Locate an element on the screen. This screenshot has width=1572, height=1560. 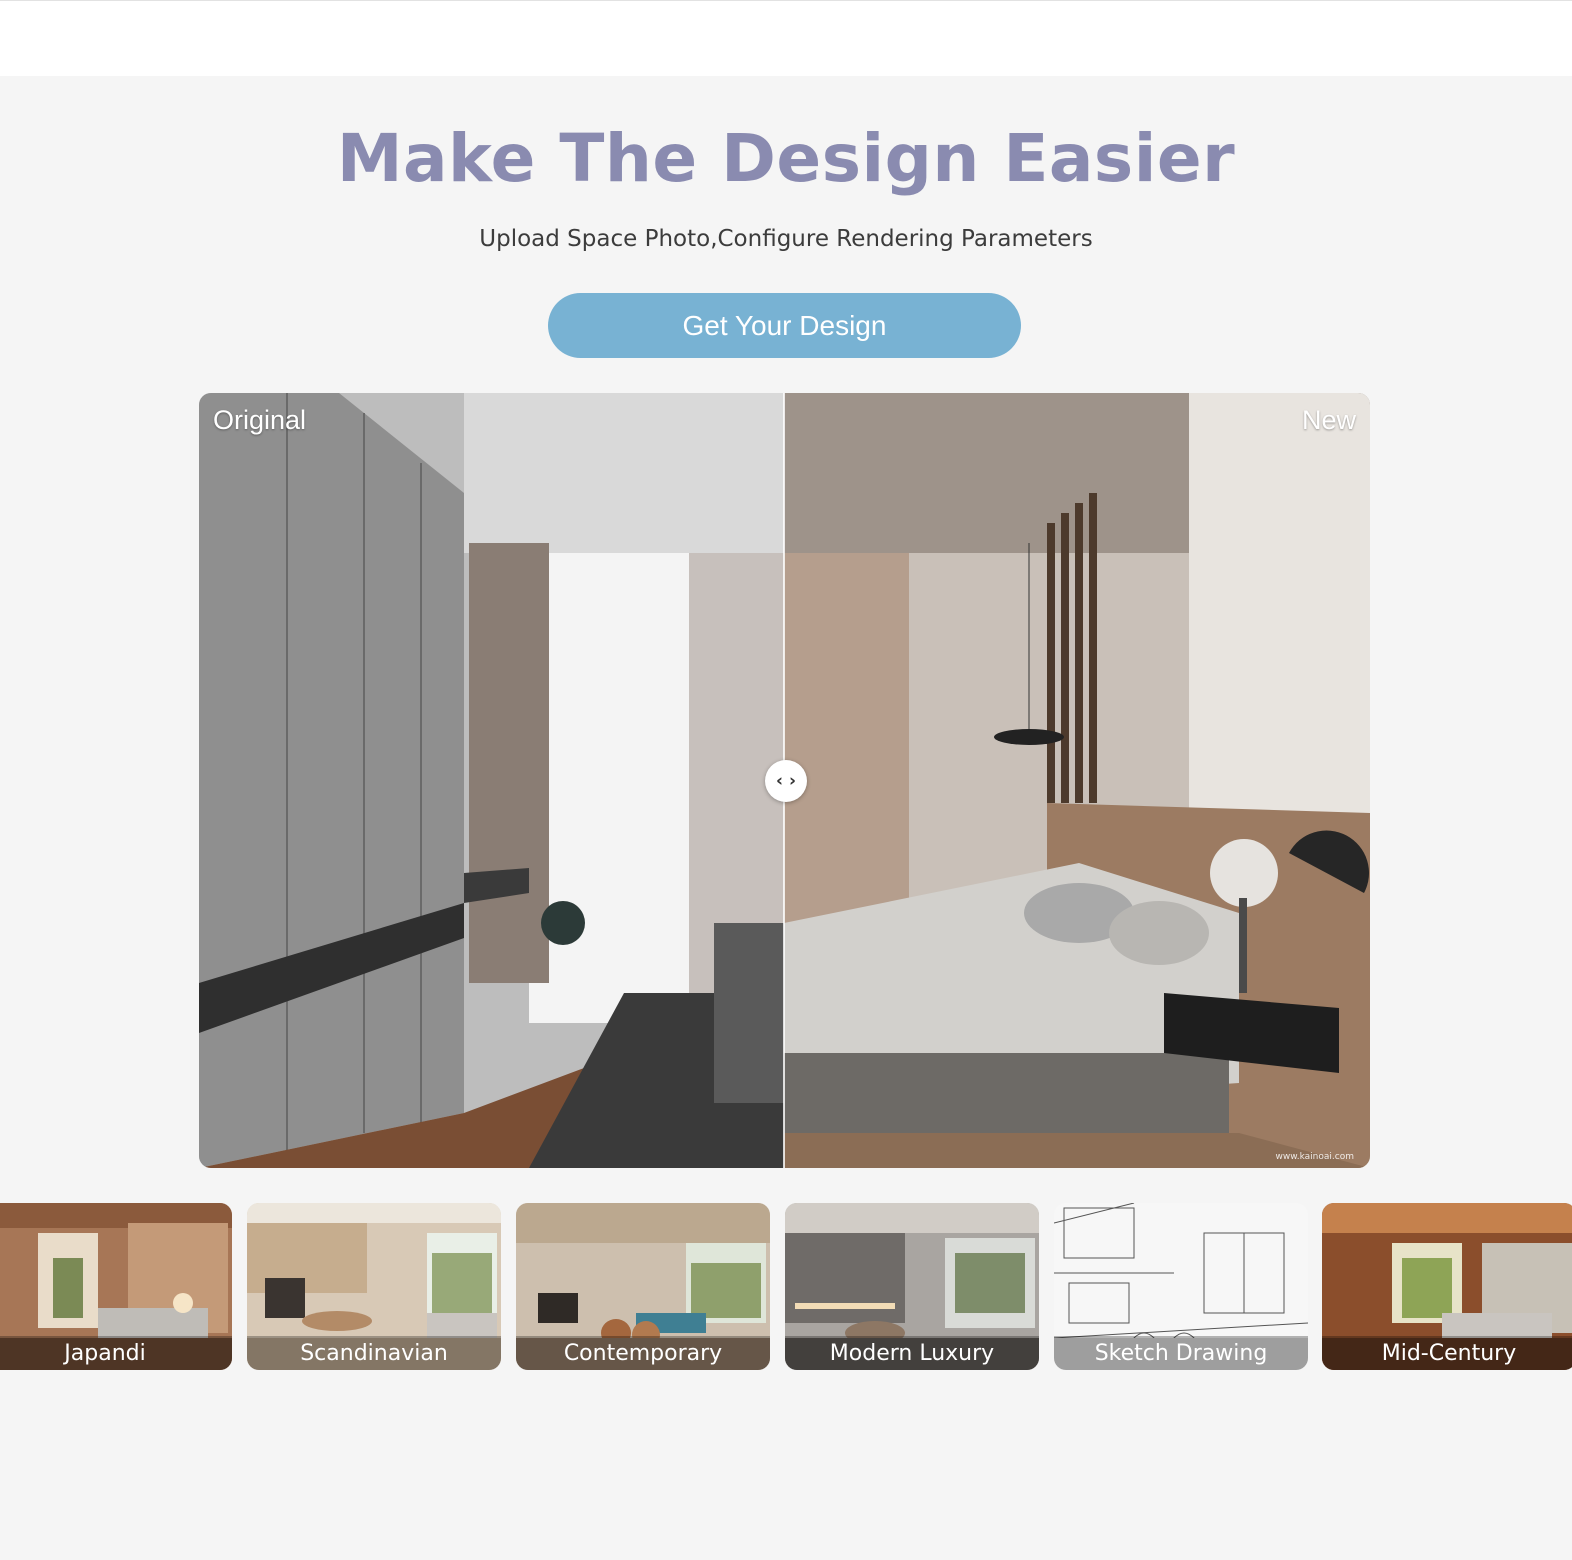
watermark: www.kainoai.com is located at coordinates (1315, 1157).